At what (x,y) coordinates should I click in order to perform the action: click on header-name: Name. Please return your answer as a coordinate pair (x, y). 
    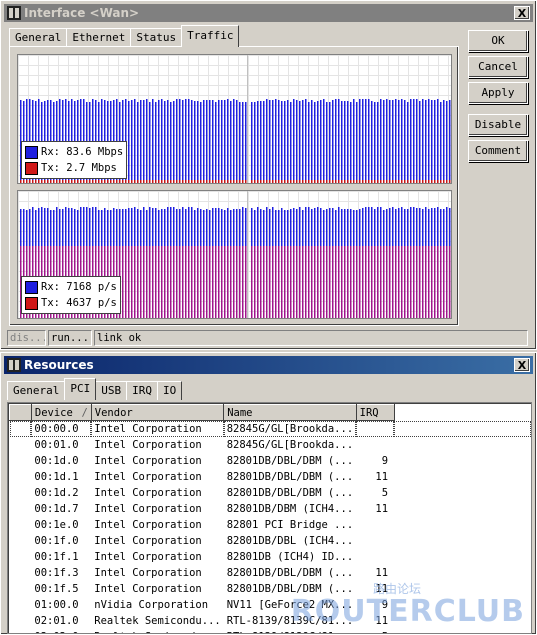
    Looking at the image, I should click on (290, 412).